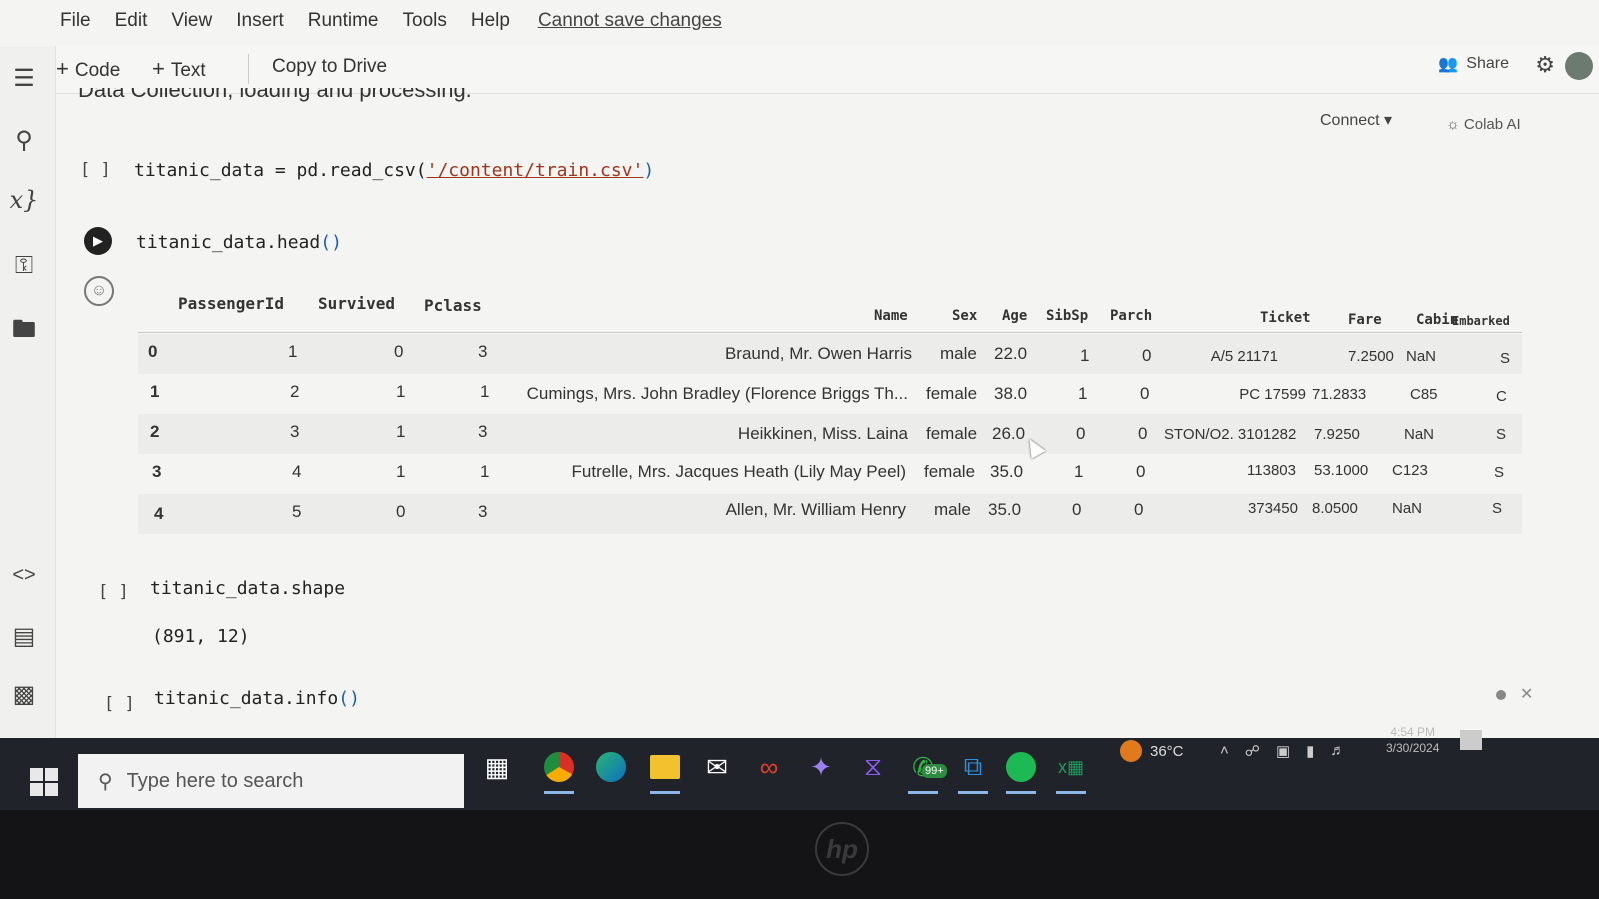  Describe the element at coordinates (24, 575) in the screenshot. I see `code-snippets-icon: <>` at that location.